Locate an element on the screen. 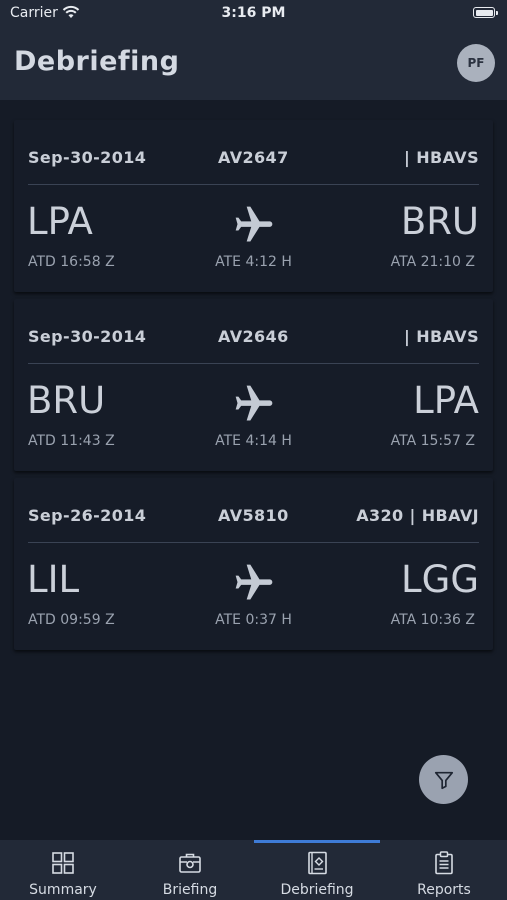 The width and height of the screenshot is (507, 900). status-bar: Carrier 3:16 PM is located at coordinates (253, 14).